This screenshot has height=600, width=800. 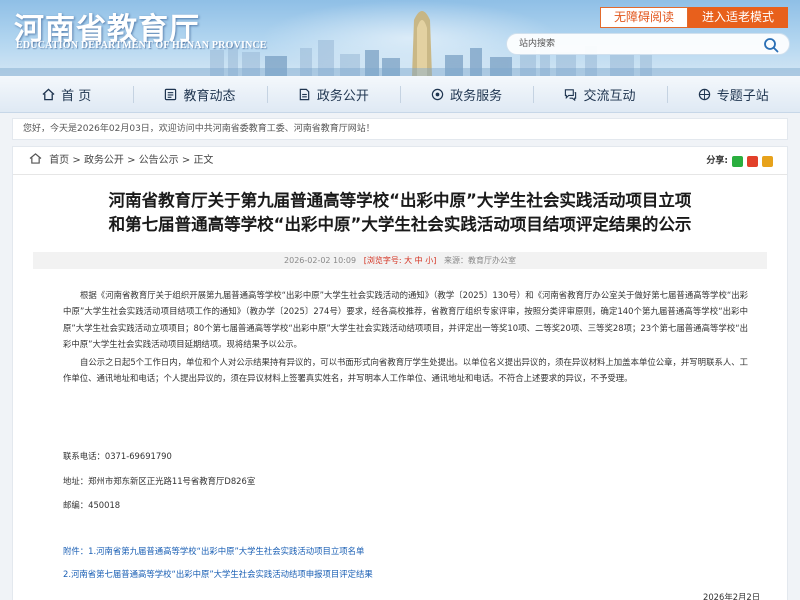 What do you see at coordinates (634, 44) in the screenshot?
I see `search-input` at bounding box center [634, 44].